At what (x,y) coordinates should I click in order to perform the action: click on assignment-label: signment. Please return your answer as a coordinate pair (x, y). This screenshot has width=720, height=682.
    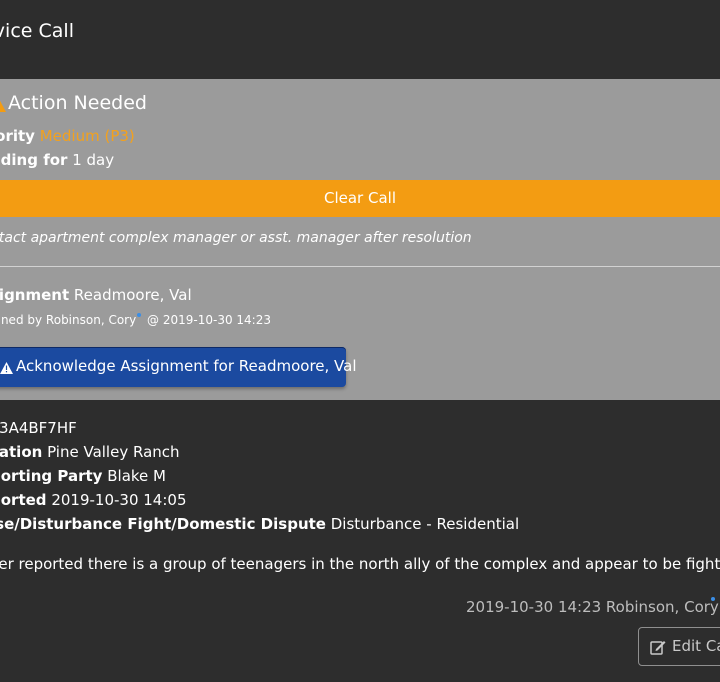
    Looking at the image, I should click on (35, 295).